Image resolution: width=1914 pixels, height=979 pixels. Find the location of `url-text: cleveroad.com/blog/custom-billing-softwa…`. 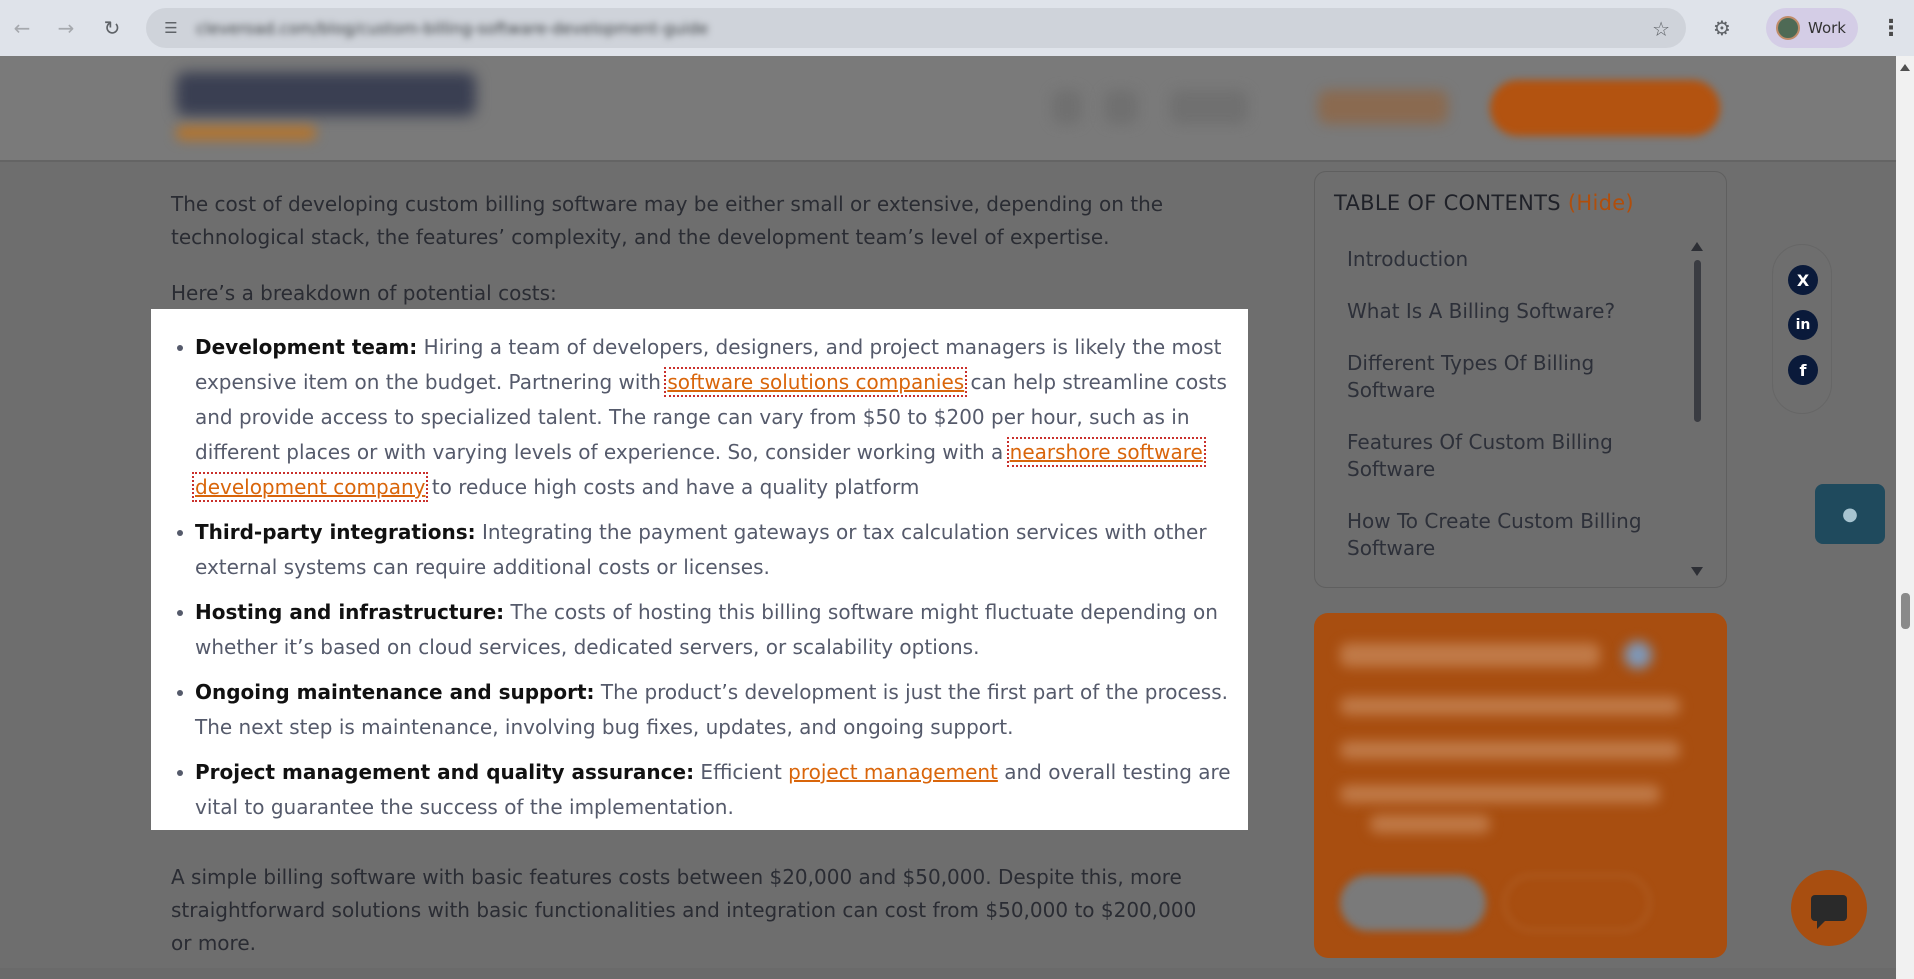

url-text: cleveroad.com/blog/custom-billing-softwa… is located at coordinates (452, 28).